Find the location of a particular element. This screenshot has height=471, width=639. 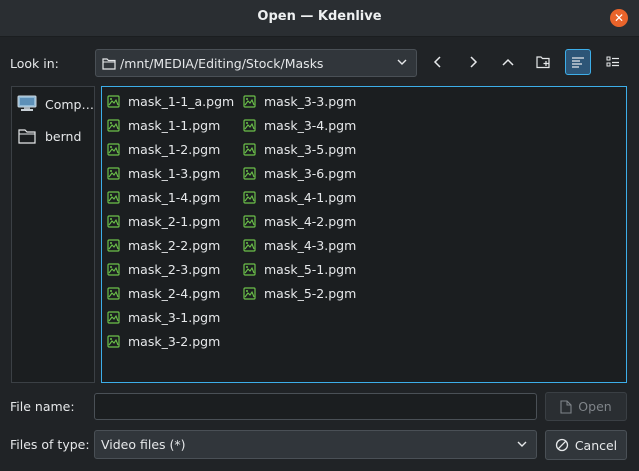

list-view-icon is located at coordinates (612, 61).